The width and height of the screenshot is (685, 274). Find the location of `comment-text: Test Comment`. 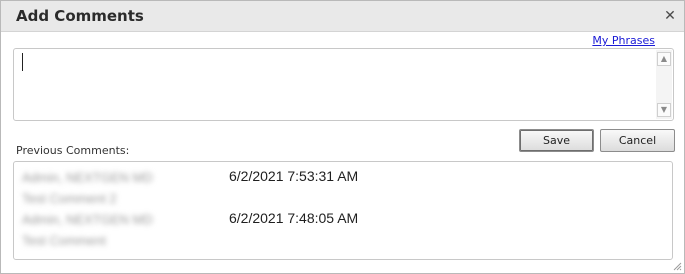

comment-text: Test Comment is located at coordinates (64, 240).